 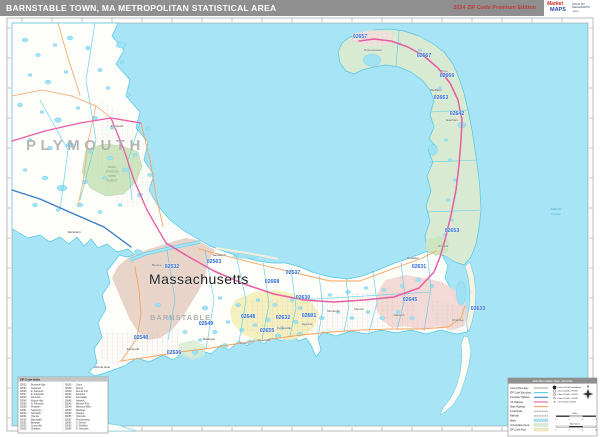 I want to click on zip-label-02657: 02657, so click(x=360, y=37).